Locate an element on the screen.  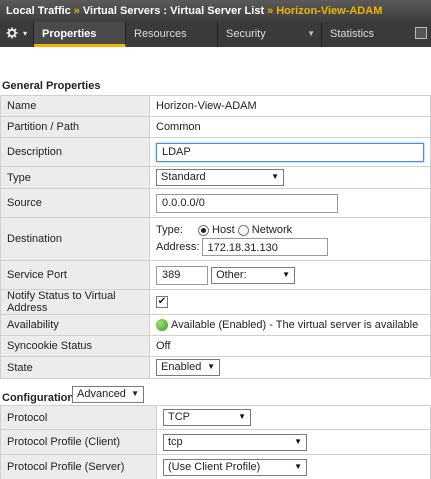
table-row: Protocol Profile (Client) tcp ▼ is located at coordinates (215, 442).